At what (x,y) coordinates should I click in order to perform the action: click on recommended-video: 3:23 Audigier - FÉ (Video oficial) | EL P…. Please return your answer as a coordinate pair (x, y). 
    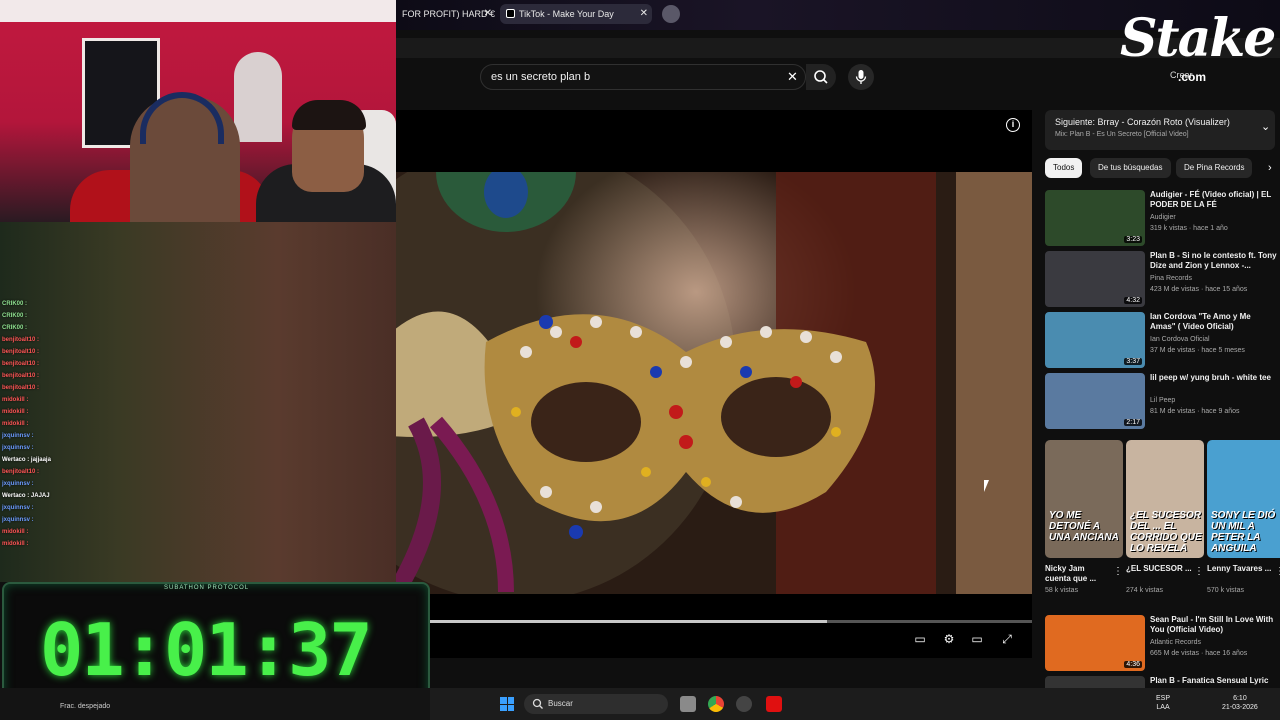
    Looking at the image, I should click on (1160, 218).